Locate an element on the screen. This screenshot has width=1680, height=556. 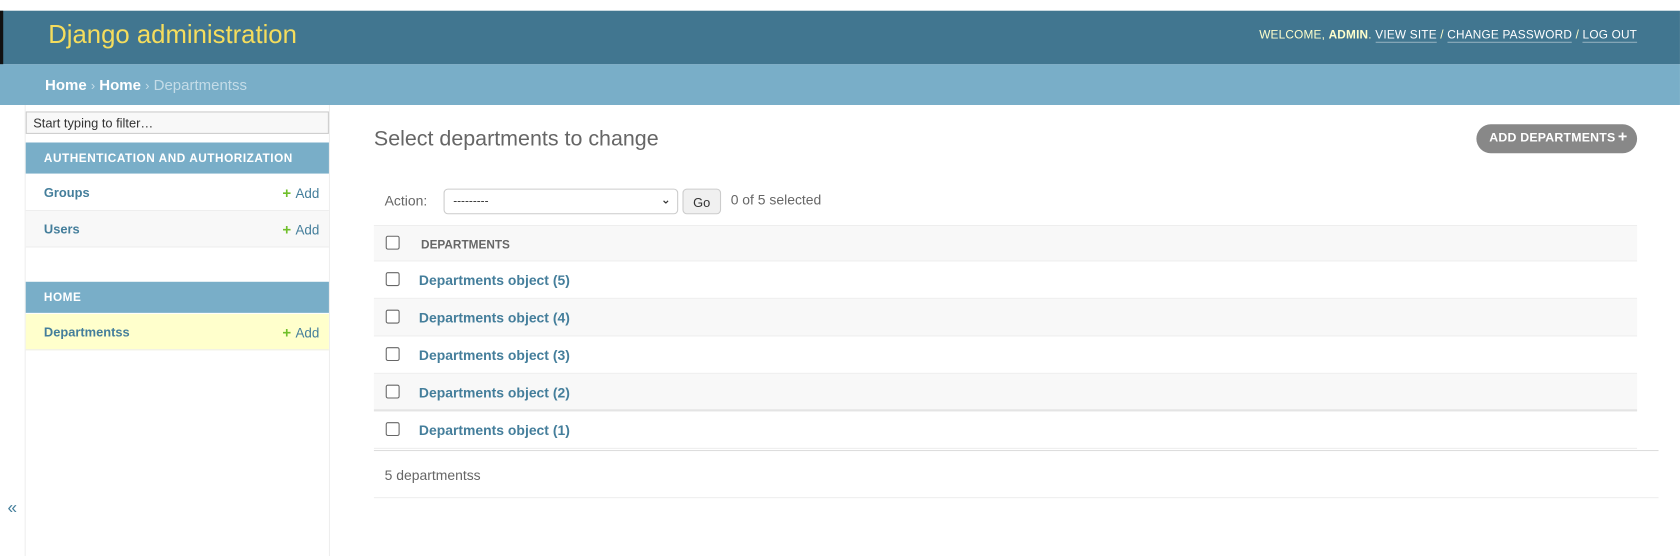
table-row: Departments object (4) is located at coordinates (1005, 317).